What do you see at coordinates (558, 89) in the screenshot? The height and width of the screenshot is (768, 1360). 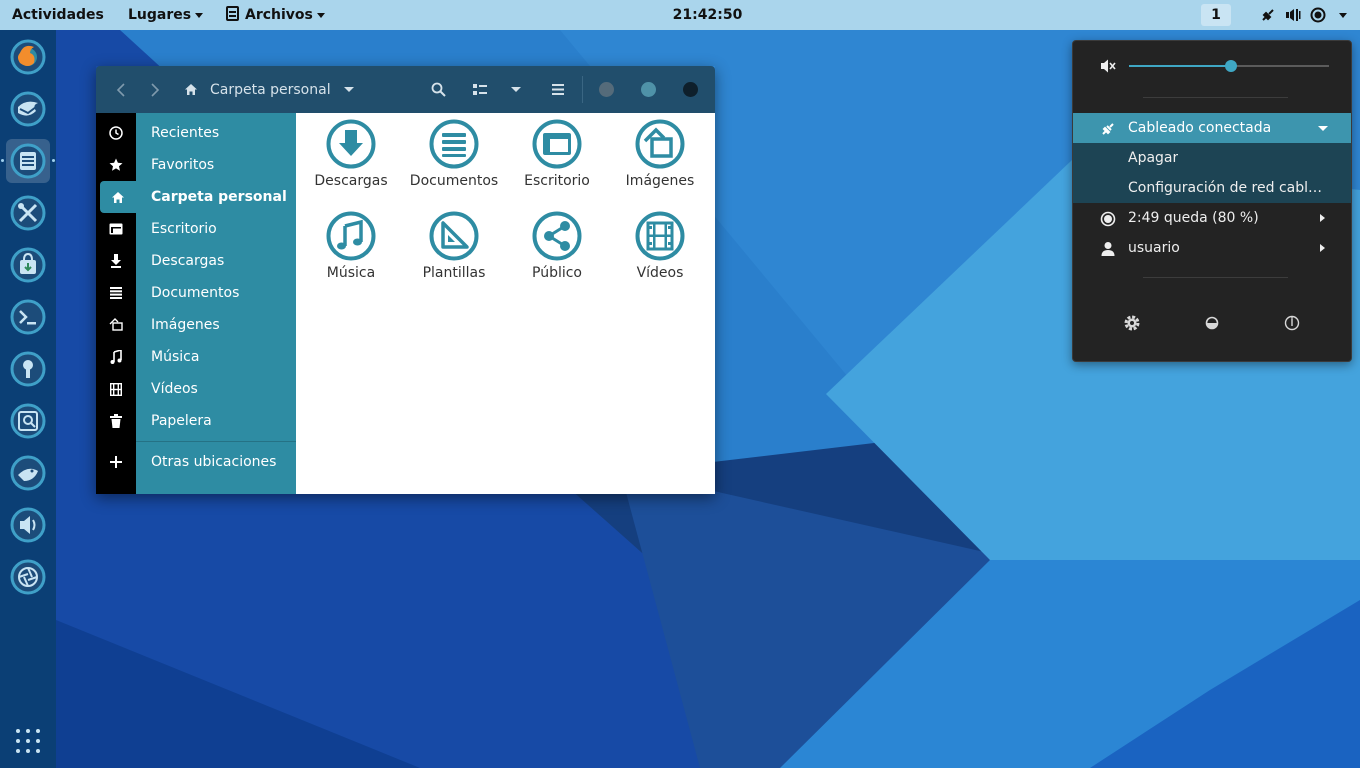 I see `menu-button` at bounding box center [558, 89].